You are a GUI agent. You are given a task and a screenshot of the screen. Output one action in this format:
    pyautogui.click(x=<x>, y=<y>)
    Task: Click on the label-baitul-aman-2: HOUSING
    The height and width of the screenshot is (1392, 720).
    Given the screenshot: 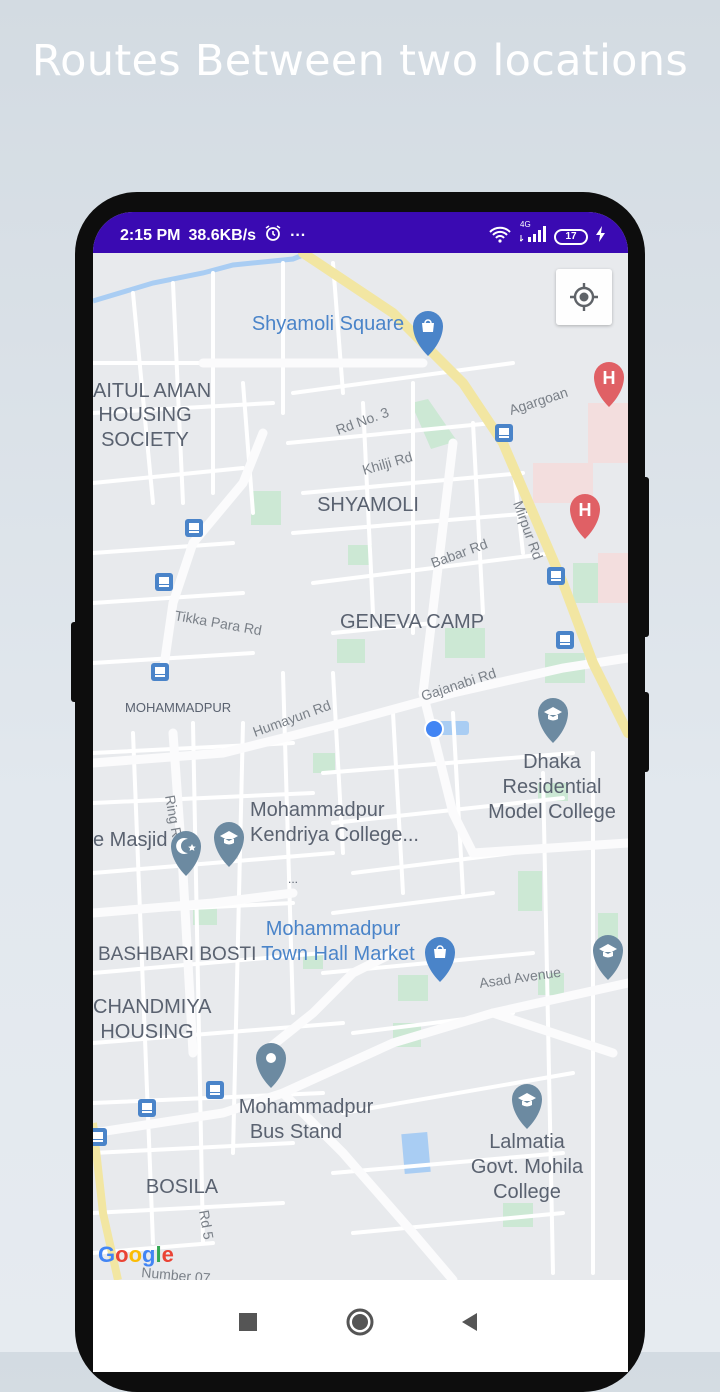 What is the action you would take?
    pyautogui.click(x=144, y=415)
    